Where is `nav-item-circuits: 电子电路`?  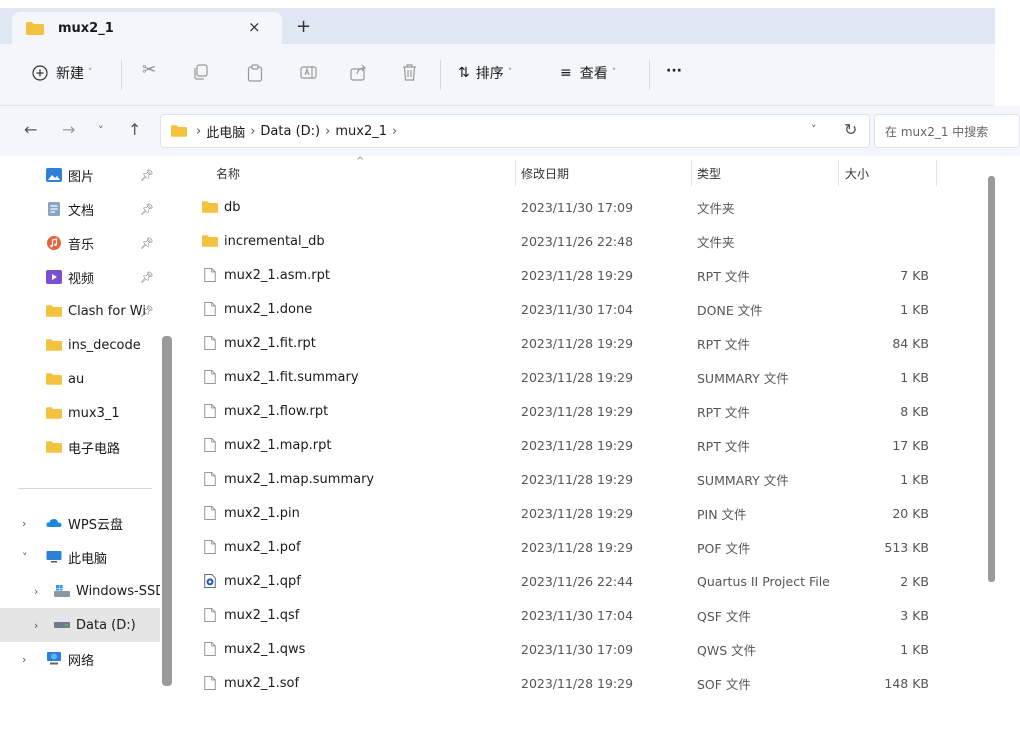
nav-item-circuits: 电子电路 is located at coordinates (80, 447).